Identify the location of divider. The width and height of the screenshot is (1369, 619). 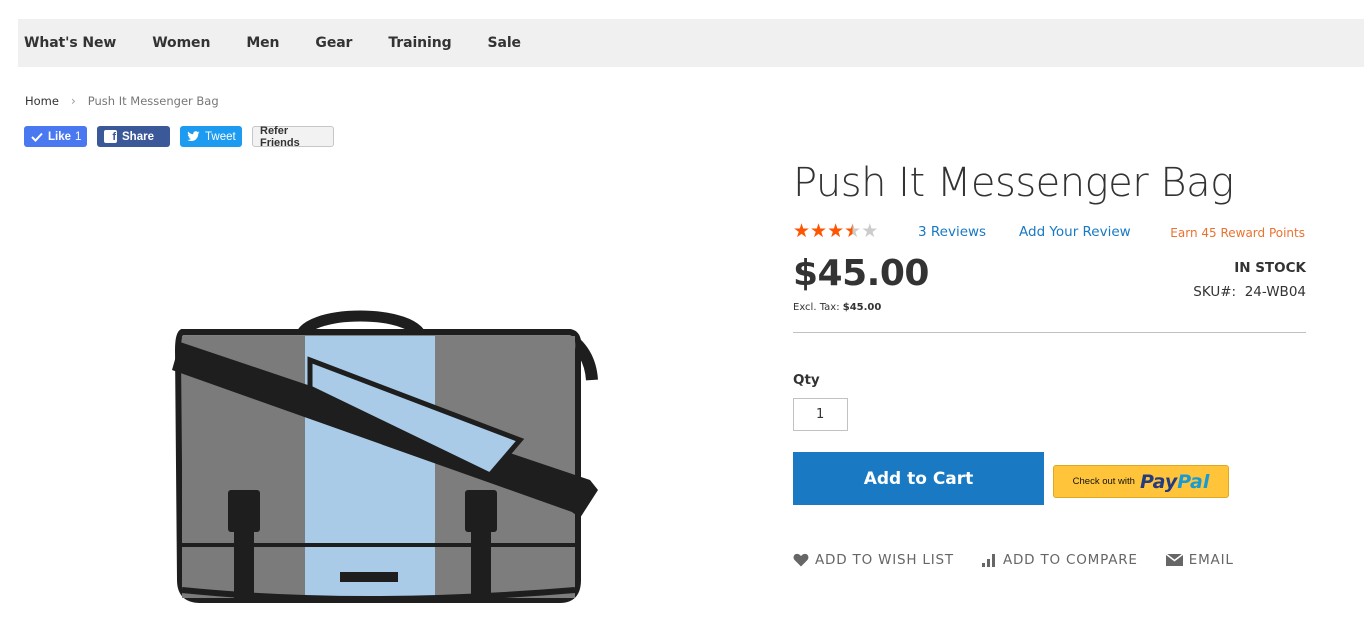
(1049, 332).